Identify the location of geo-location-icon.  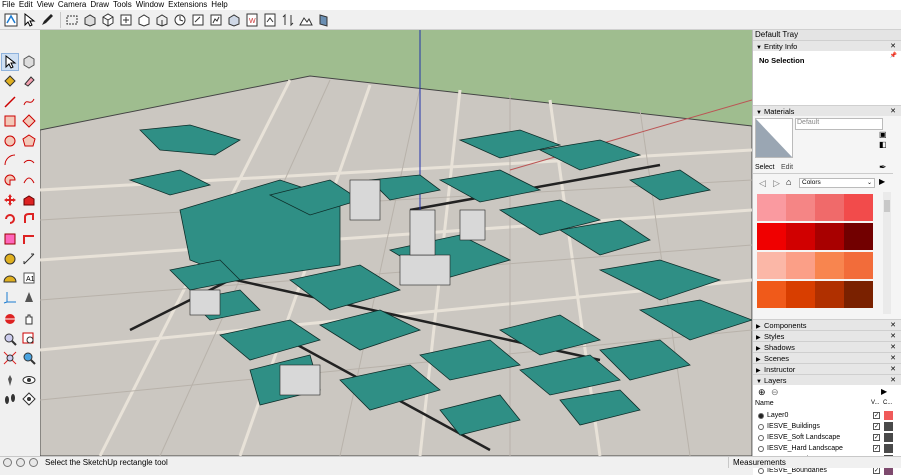
(7, 462).